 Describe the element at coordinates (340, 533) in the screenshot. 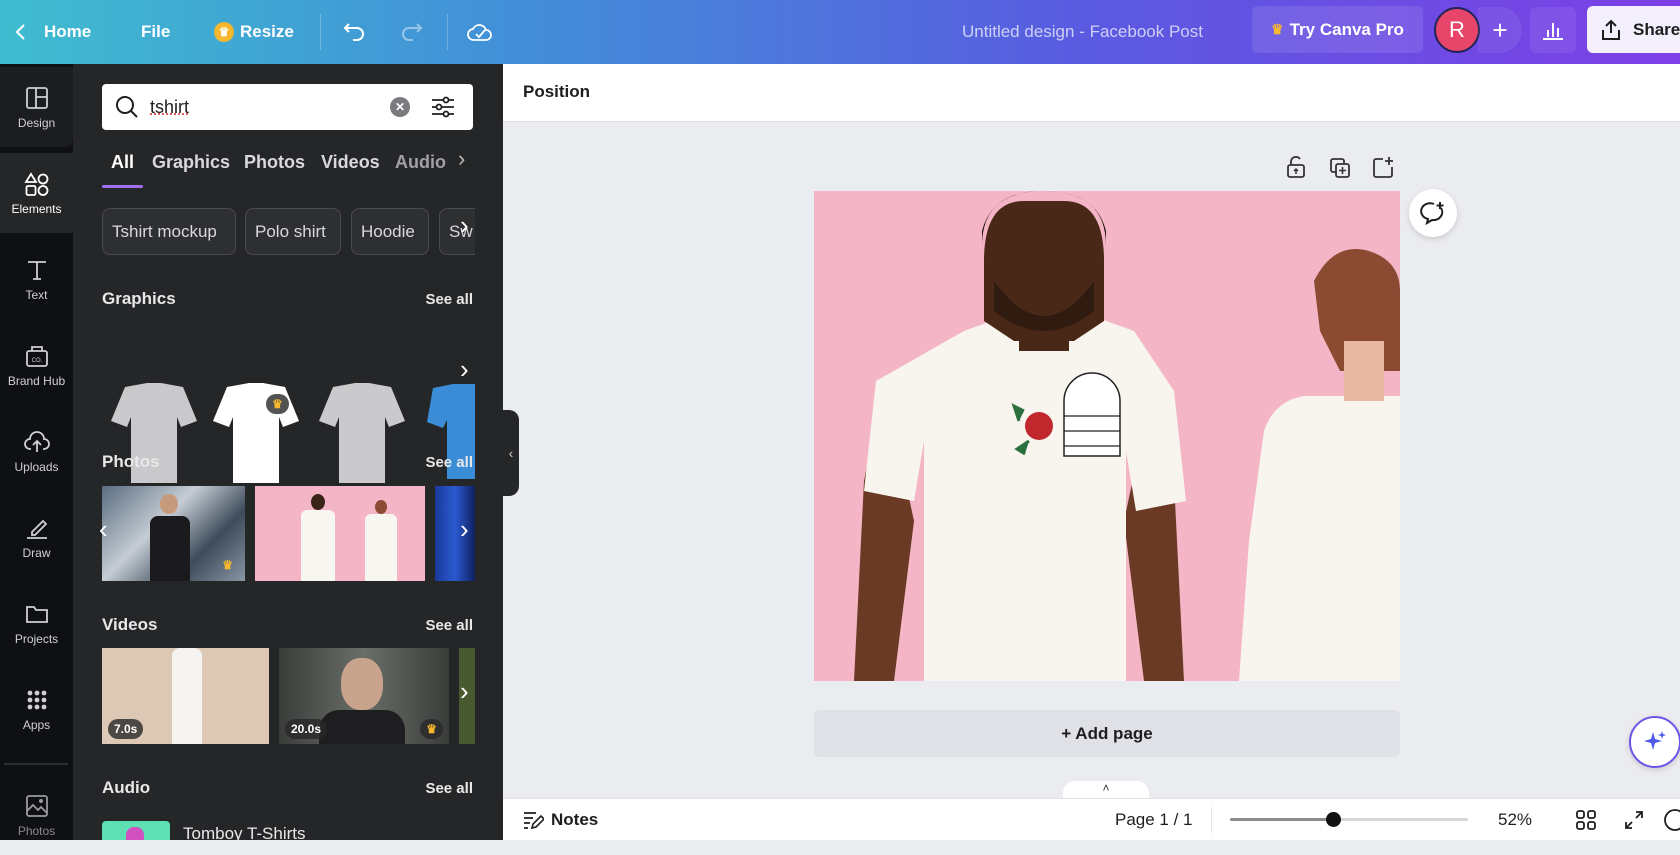

I see `photo-item-pink-tshirts` at that location.